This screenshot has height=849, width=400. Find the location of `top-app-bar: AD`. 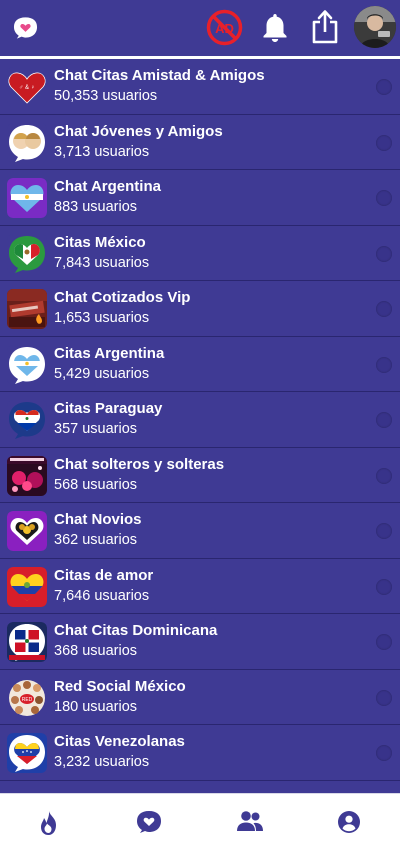

top-app-bar: AD is located at coordinates (200, 28).